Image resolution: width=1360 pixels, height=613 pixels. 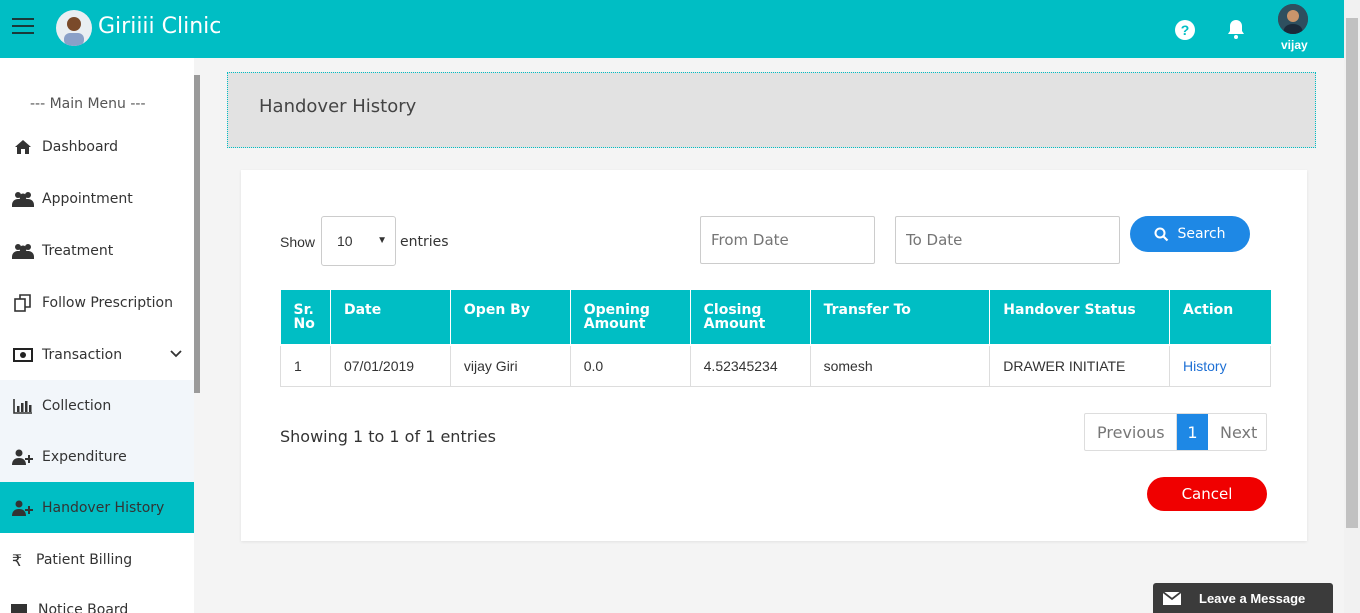 I want to click on cell-handover-status: DRAWER INITIATE, so click(x=1080, y=365).